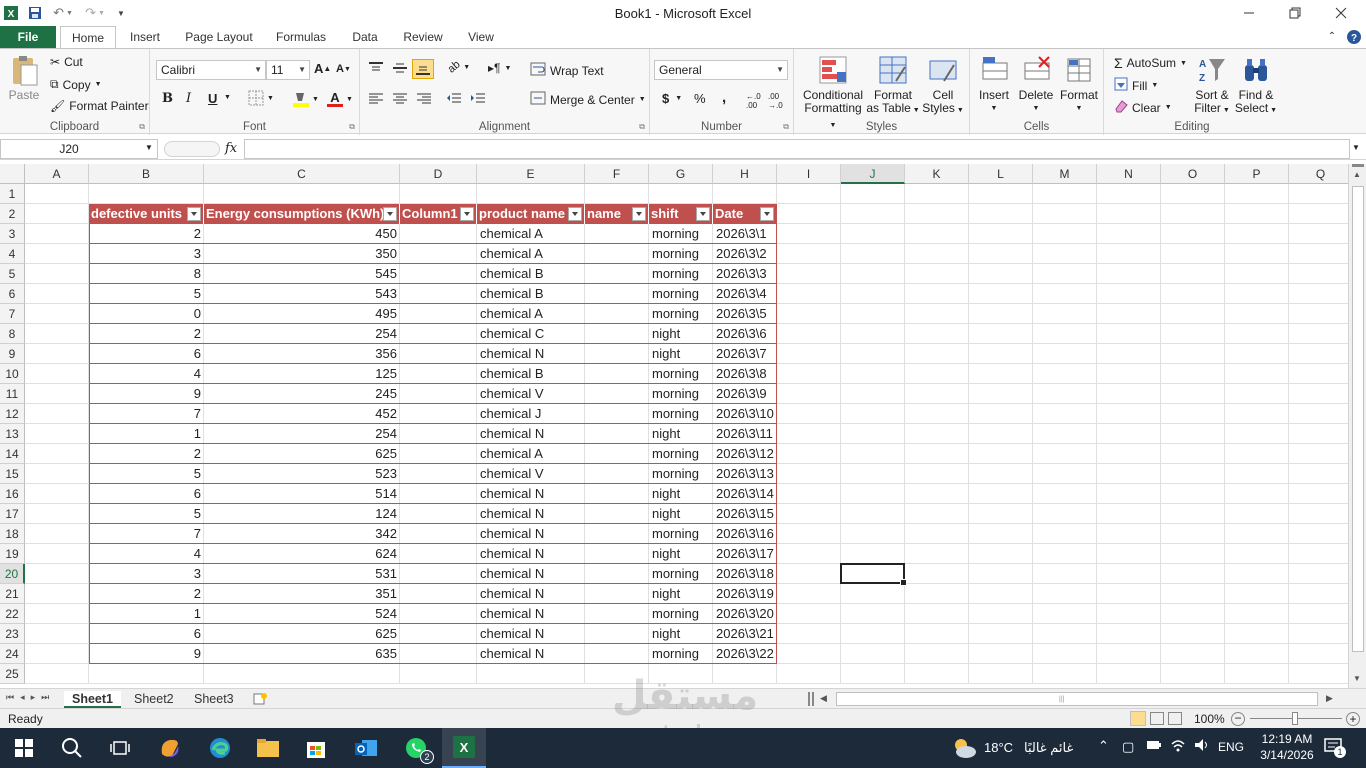 The width and height of the screenshot is (1366, 768). I want to click on table-cell: 1, so click(146, 614).